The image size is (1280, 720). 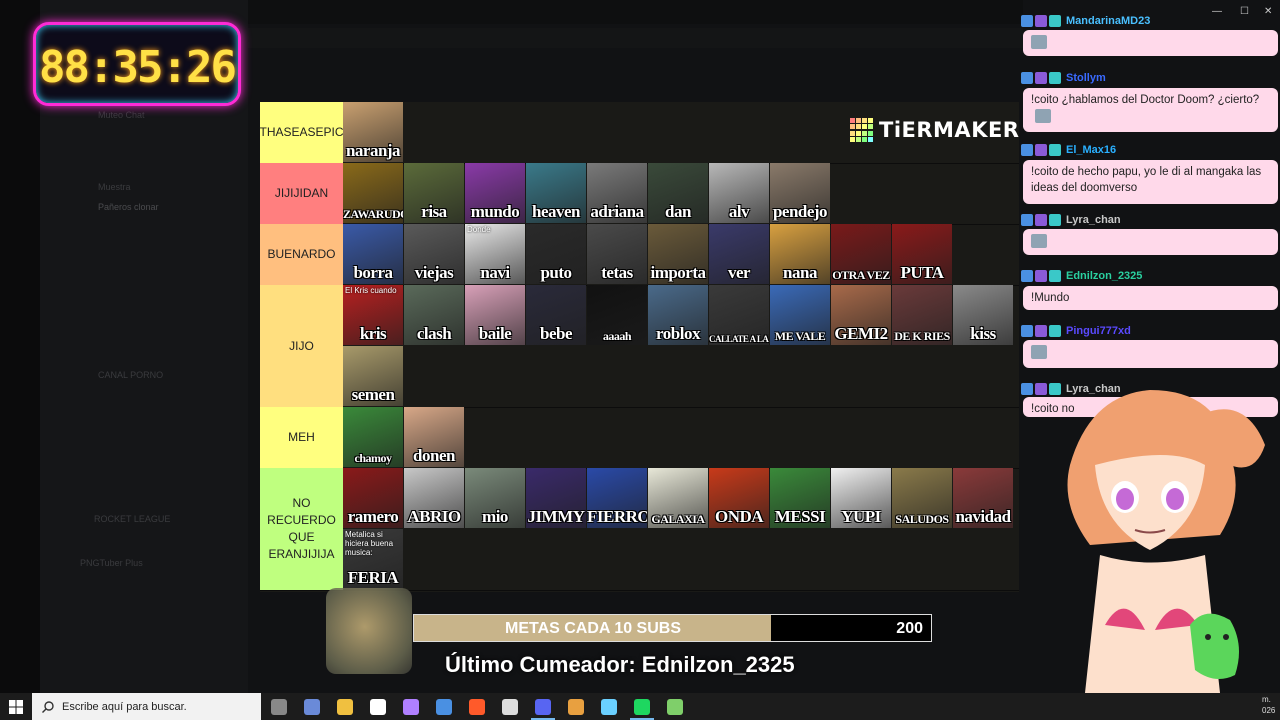 What do you see at coordinates (861, 254) in the screenshot?
I see `tier-item: OTRA VEZ` at bounding box center [861, 254].